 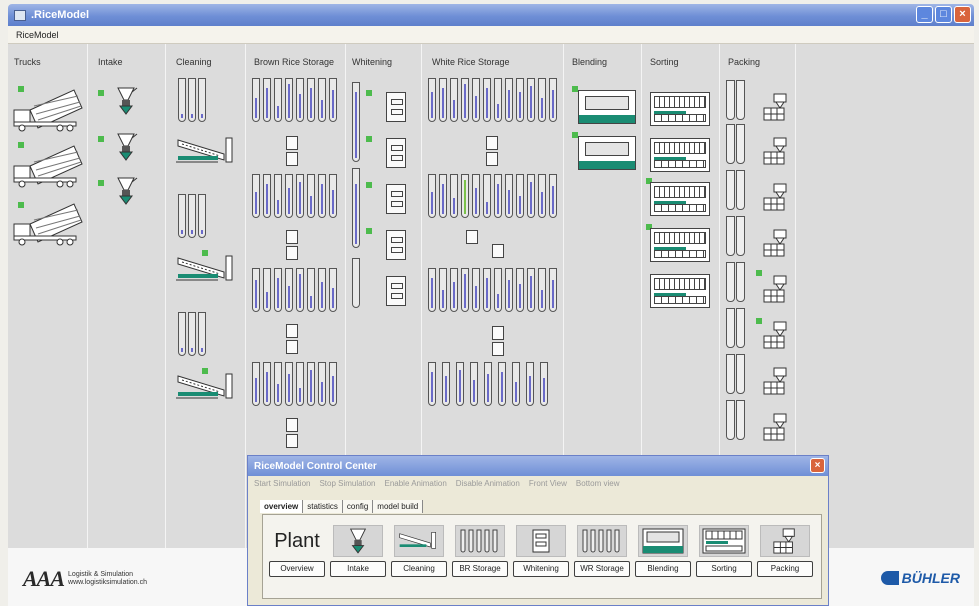 What do you see at coordinates (358, 569) in the screenshot?
I see `intake-button: Intake` at bounding box center [358, 569].